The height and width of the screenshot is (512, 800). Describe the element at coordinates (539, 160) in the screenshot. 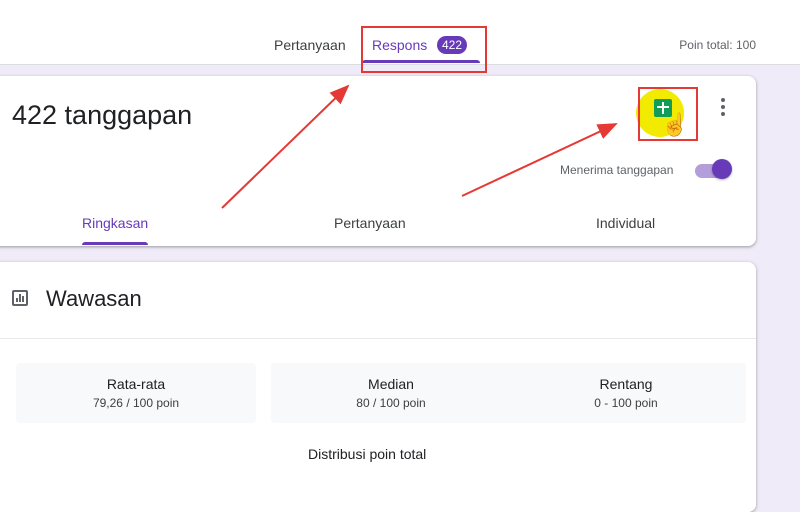

I see `arrow-to-sheets` at that location.